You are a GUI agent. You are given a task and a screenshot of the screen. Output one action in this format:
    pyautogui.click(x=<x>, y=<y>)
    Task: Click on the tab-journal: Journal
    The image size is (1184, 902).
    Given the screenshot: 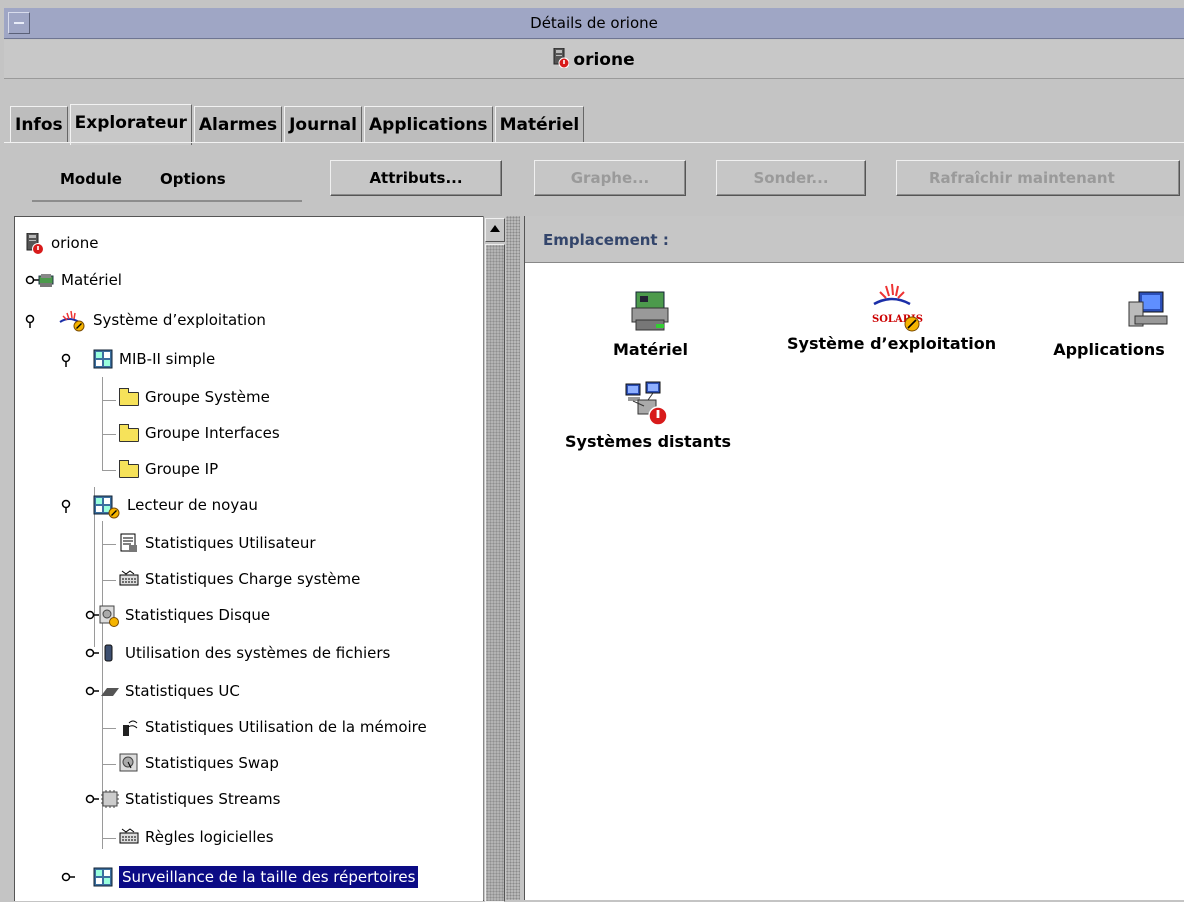 What is the action you would take?
    pyautogui.click(x=323, y=124)
    